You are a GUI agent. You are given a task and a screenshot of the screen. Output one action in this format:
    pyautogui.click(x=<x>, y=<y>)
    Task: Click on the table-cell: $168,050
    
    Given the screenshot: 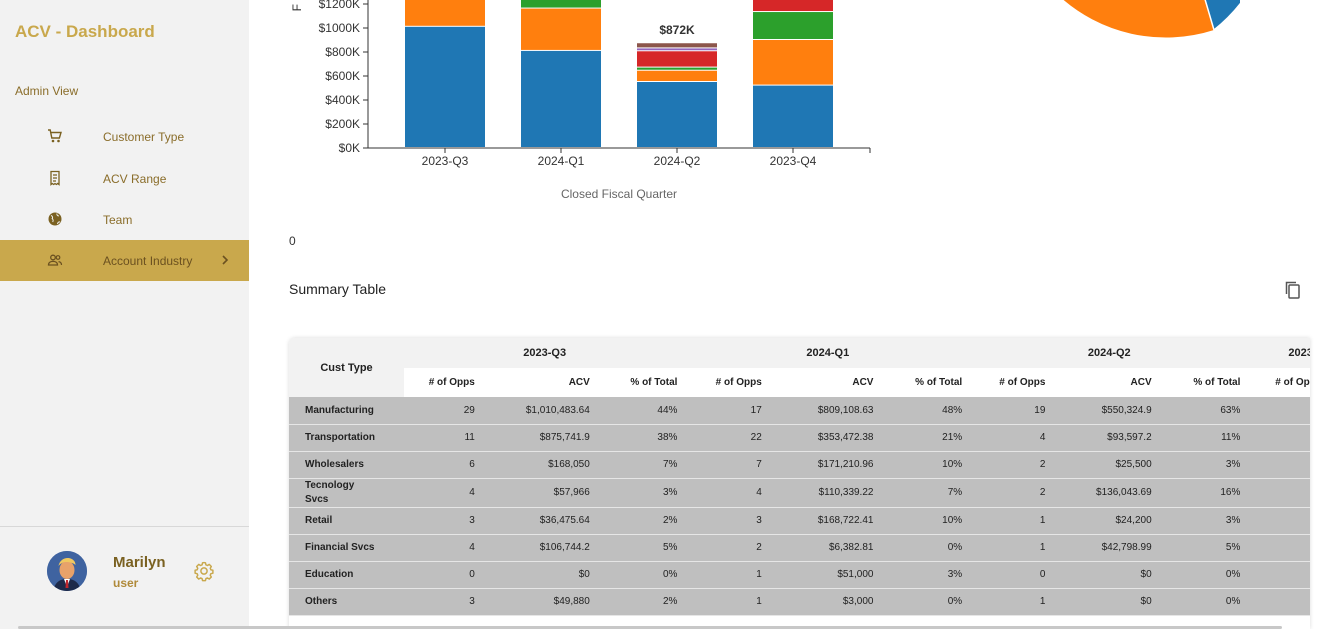 What is the action you would take?
    pyautogui.click(x=540, y=465)
    